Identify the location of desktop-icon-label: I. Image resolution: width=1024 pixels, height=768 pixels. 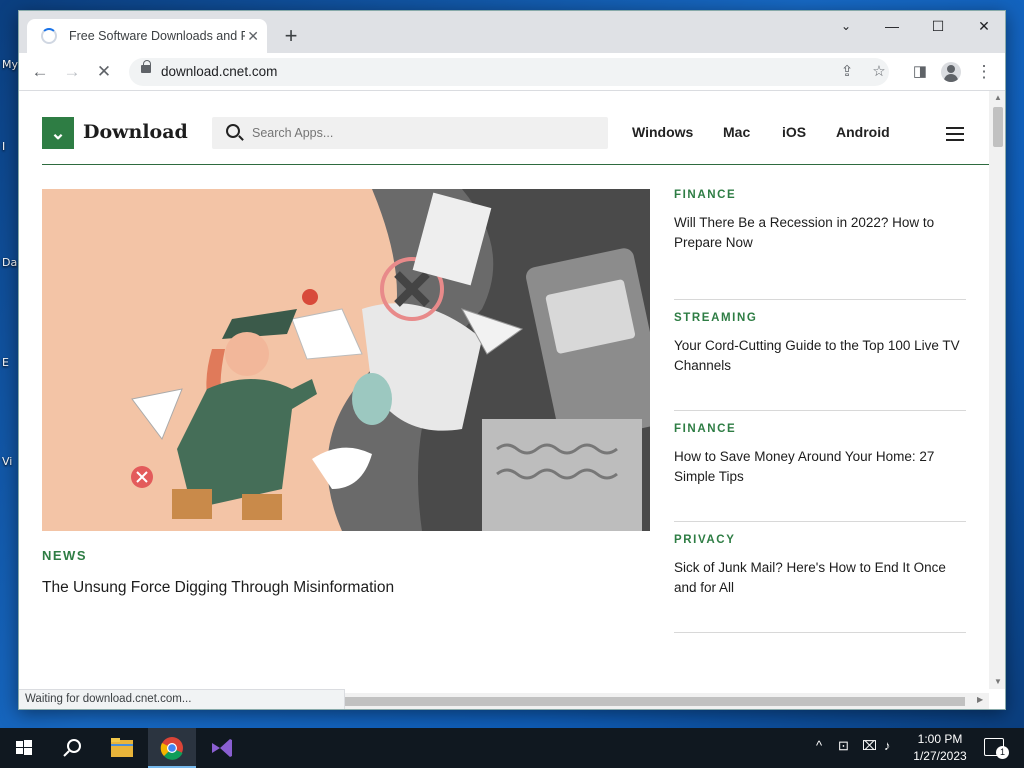
(3, 146).